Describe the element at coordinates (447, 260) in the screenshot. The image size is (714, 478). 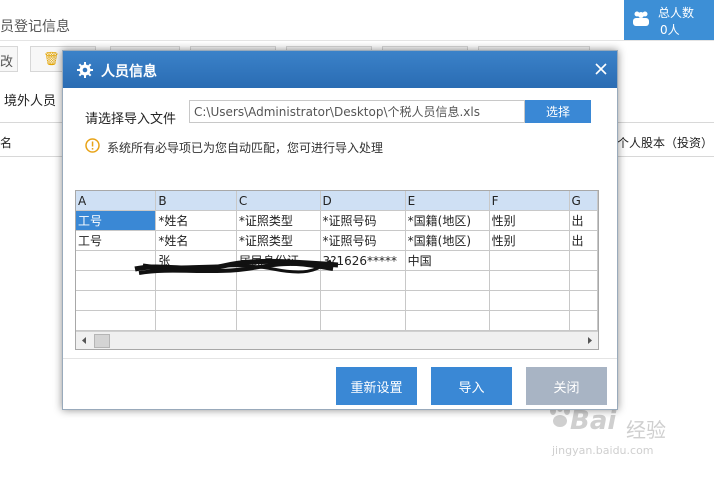
I see `table-cell: 中国` at that location.